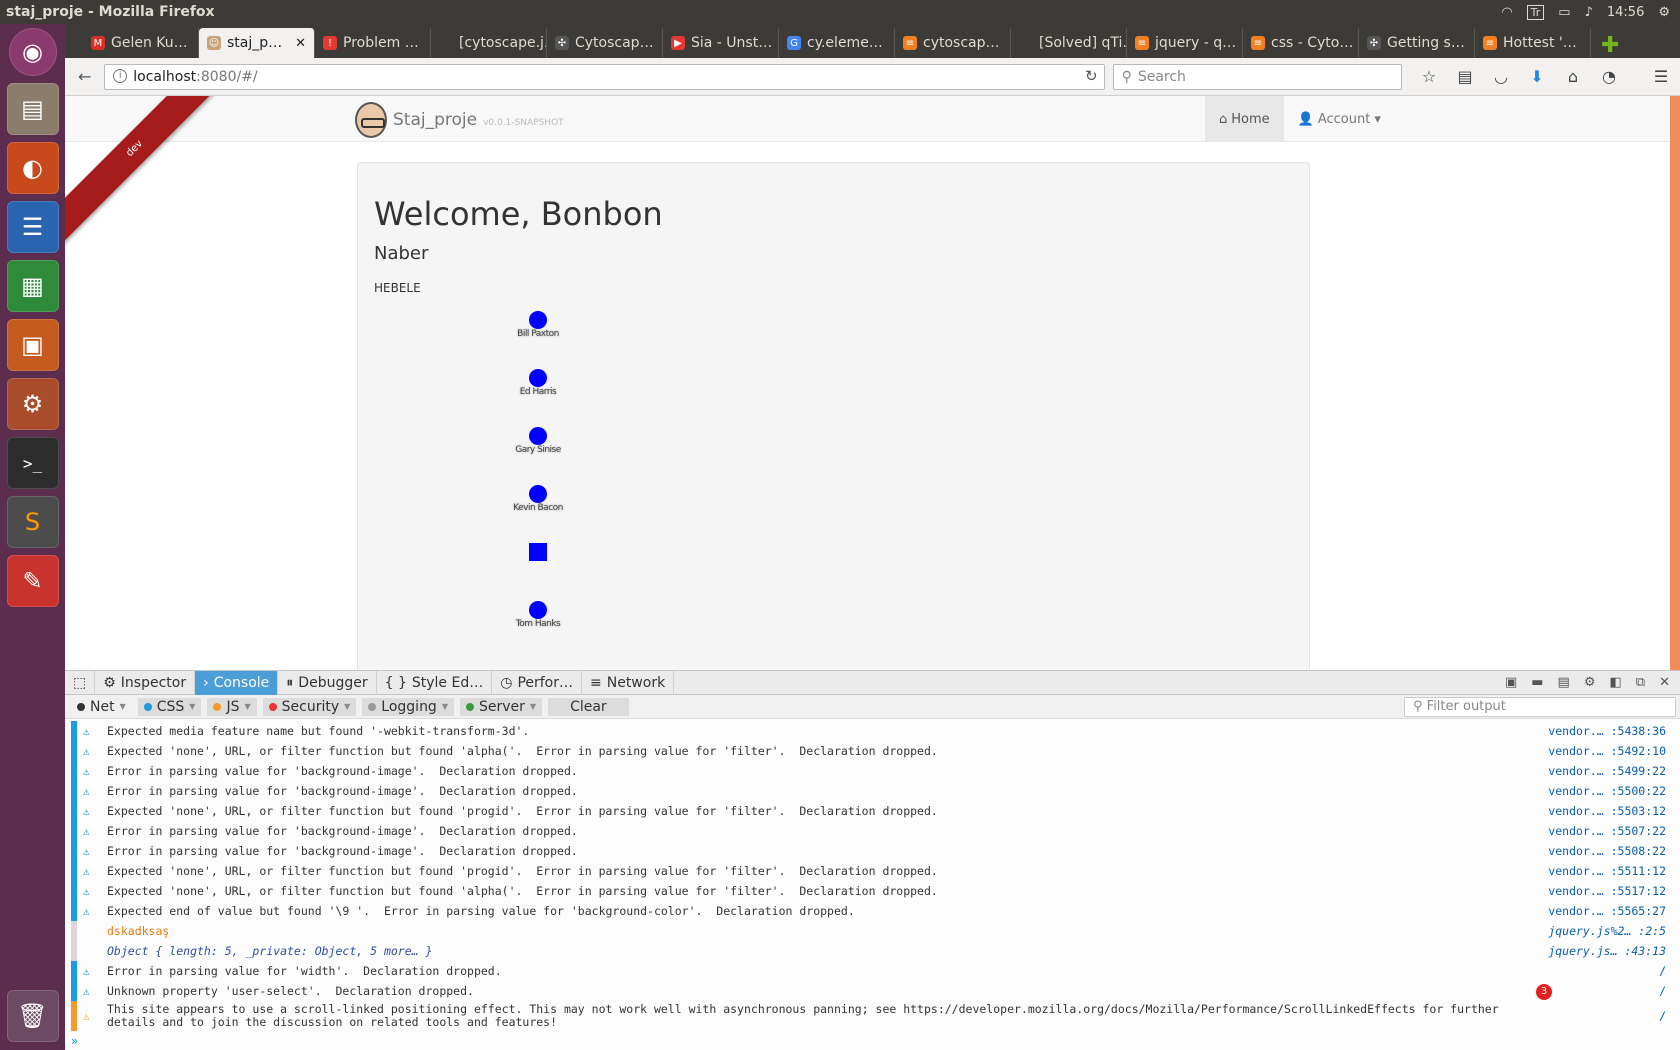  What do you see at coordinates (1501, 77) in the screenshot?
I see `pocket-icon: ◡` at bounding box center [1501, 77].